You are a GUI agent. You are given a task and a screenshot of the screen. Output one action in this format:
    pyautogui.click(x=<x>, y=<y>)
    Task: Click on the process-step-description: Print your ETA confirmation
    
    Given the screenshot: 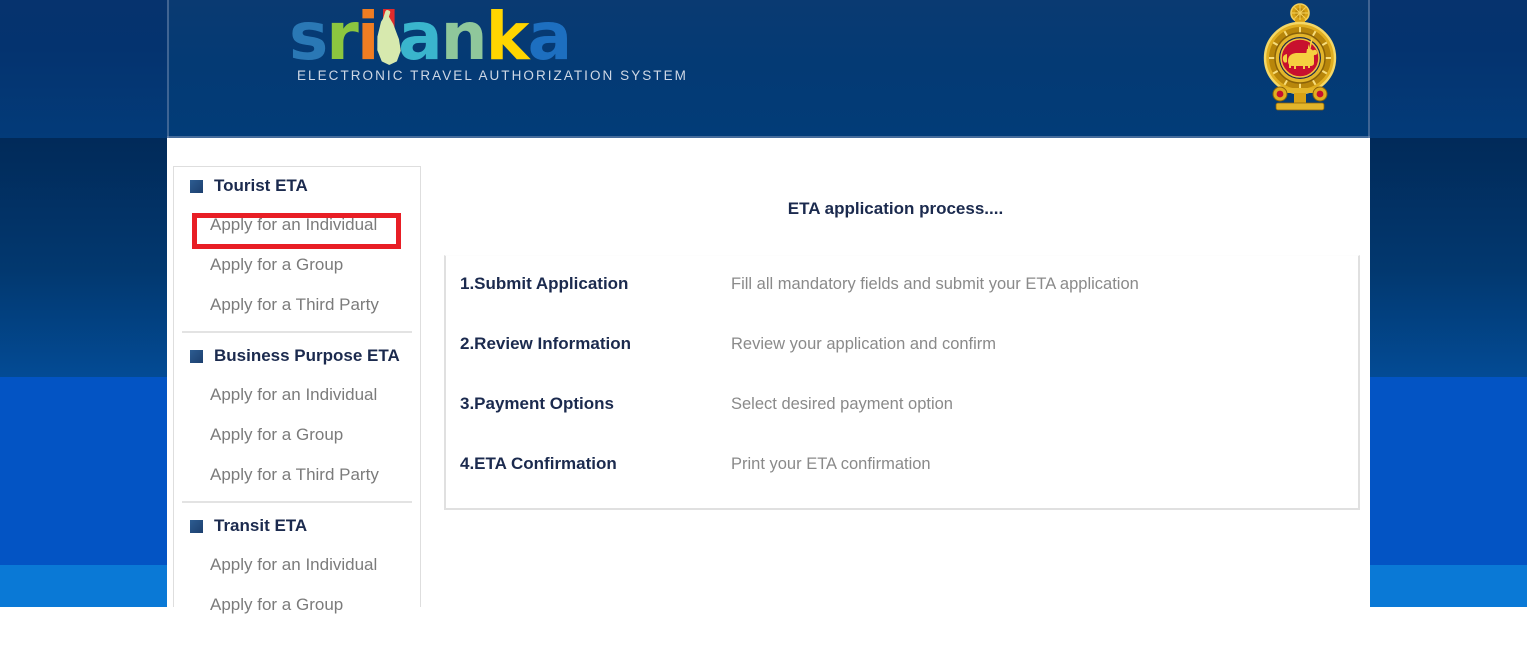 What is the action you would take?
    pyautogui.click(x=831, y=464)
    